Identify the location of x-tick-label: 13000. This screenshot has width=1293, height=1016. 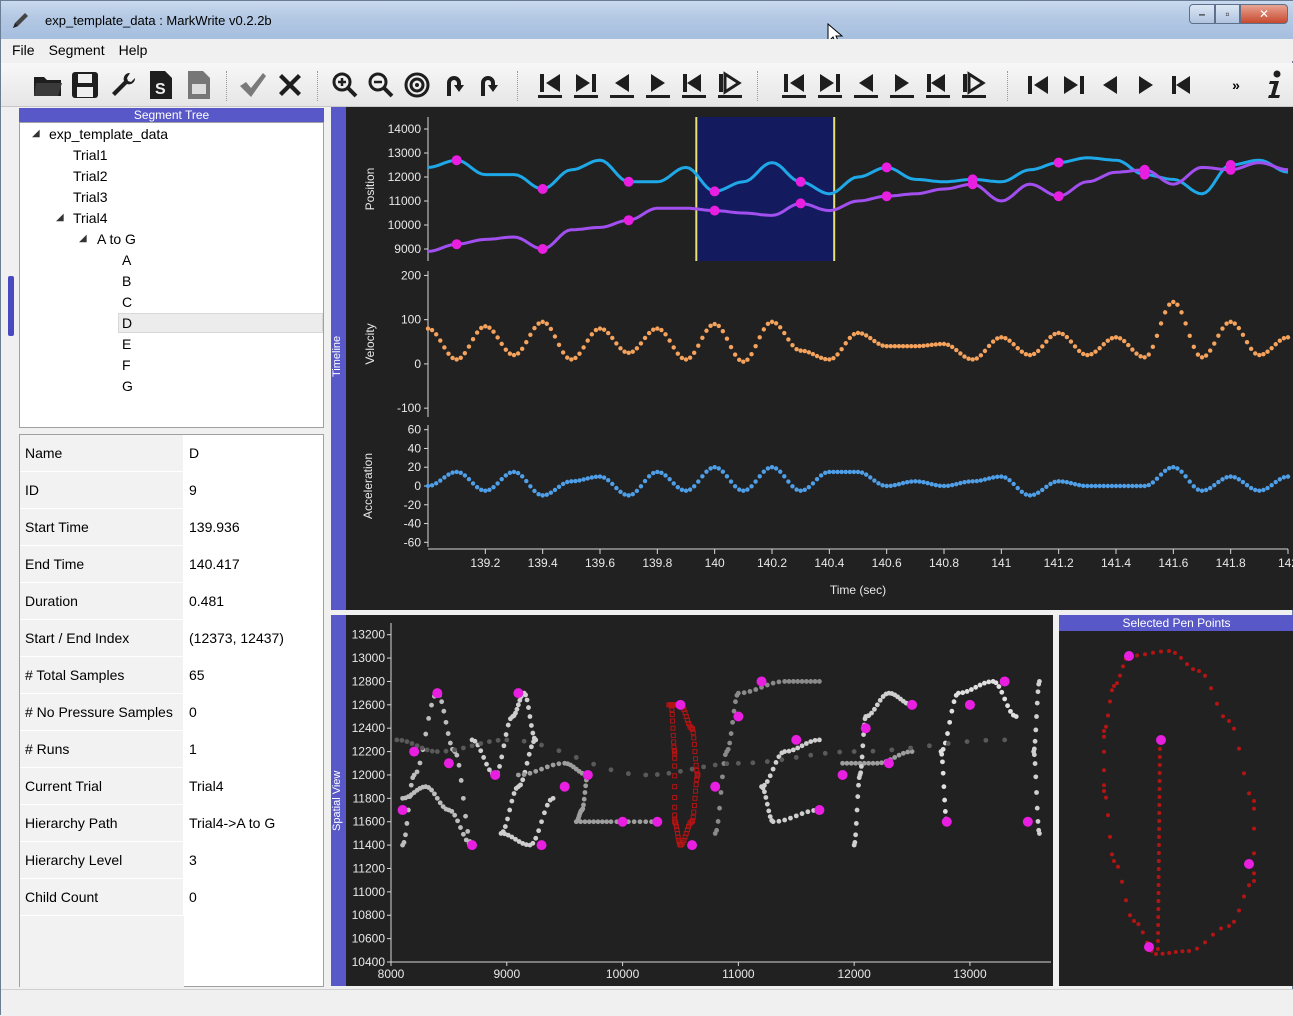
(970, 974).